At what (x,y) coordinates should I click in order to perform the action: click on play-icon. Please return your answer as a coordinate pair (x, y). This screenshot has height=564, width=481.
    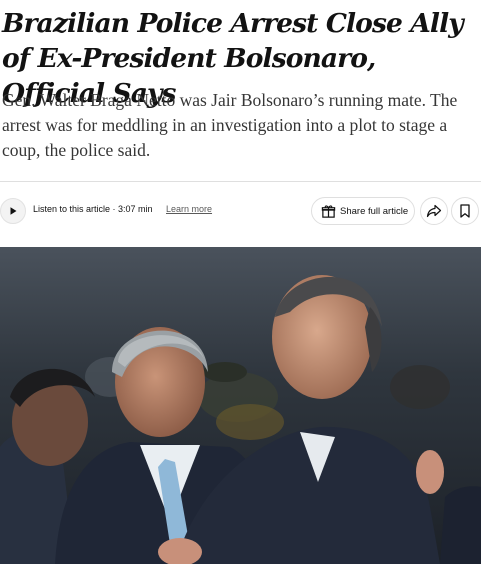
    Looking at the image, I should click on (13, 211).